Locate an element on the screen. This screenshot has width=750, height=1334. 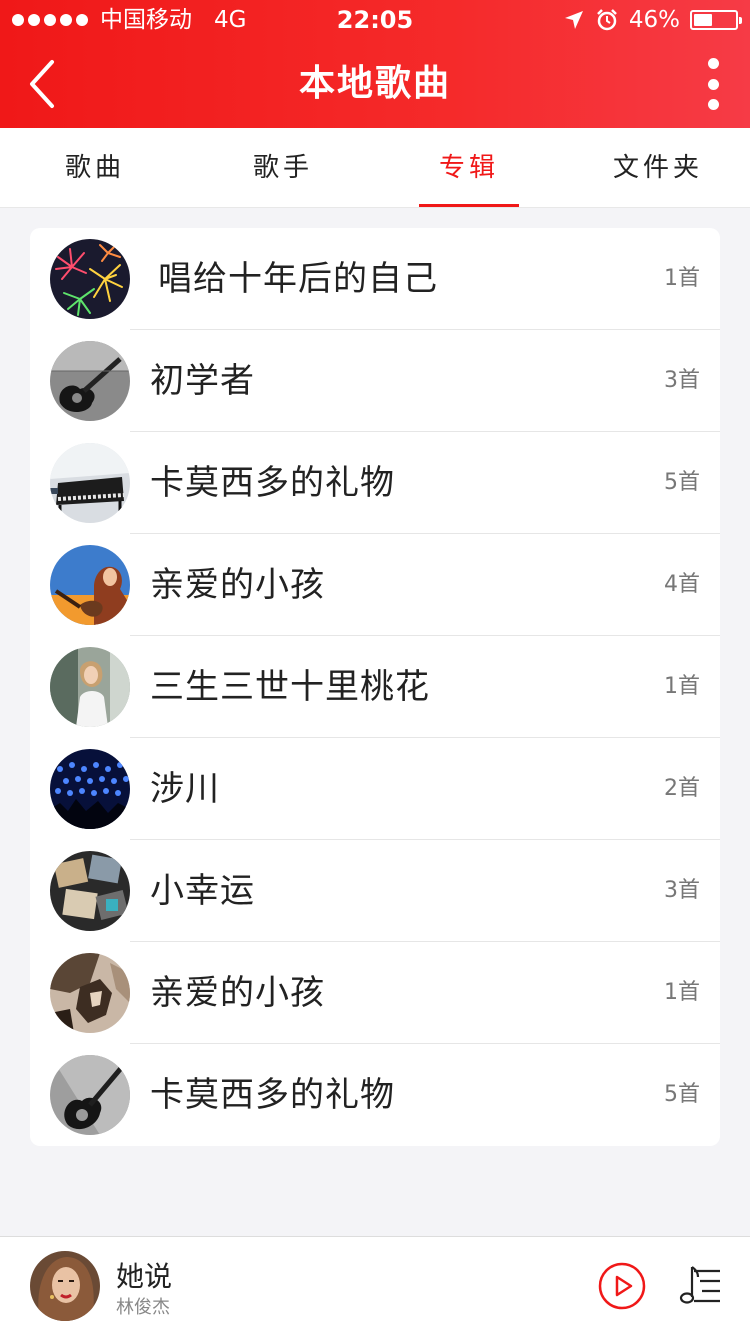
more-vertical-icon is located at coordinates (713, 84).